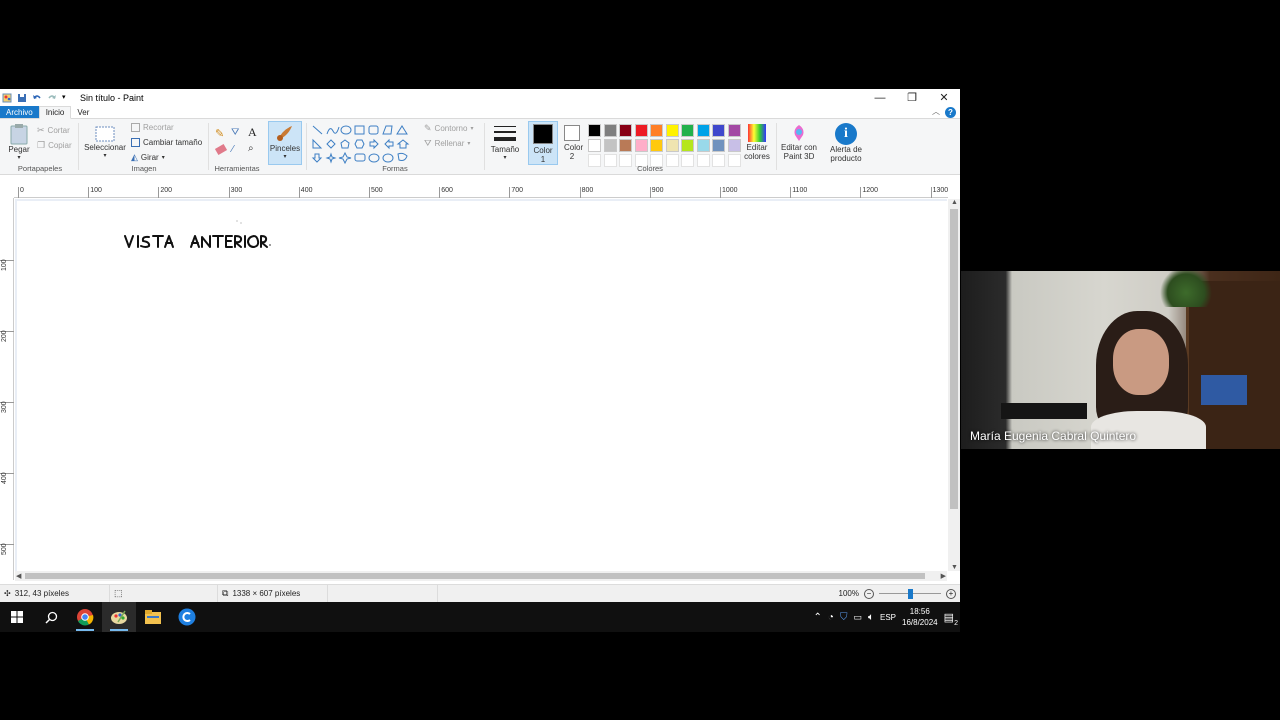  I want to click on chrome-taskbar-icon, so click(85, 617).